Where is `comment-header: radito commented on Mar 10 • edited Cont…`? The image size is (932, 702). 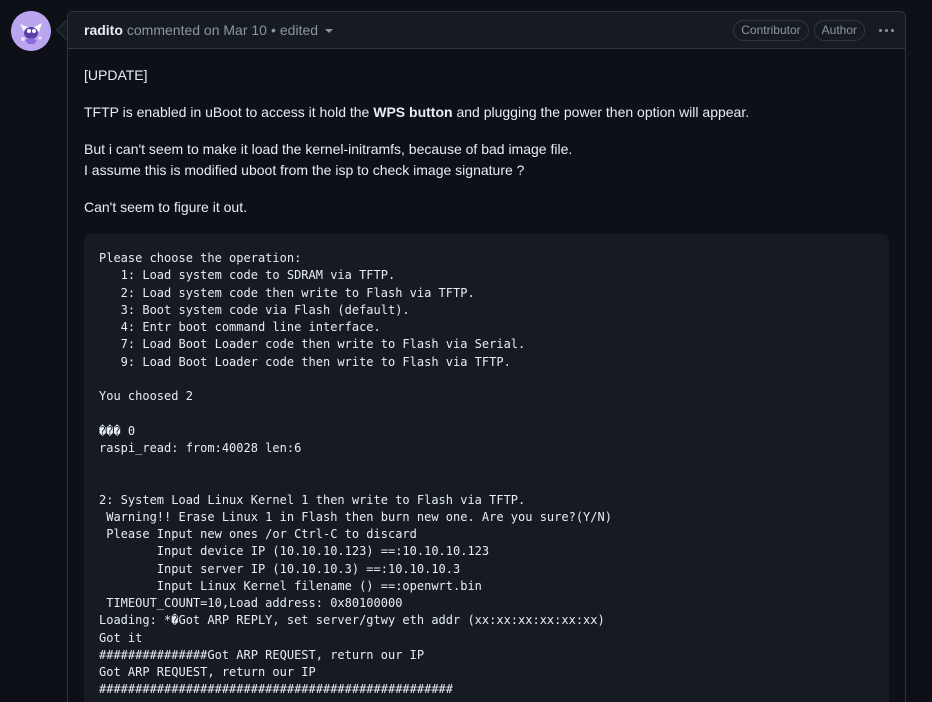 comment-header: radito commented on Mar 10 • edited Cont… is located at coordinates (486, 30).